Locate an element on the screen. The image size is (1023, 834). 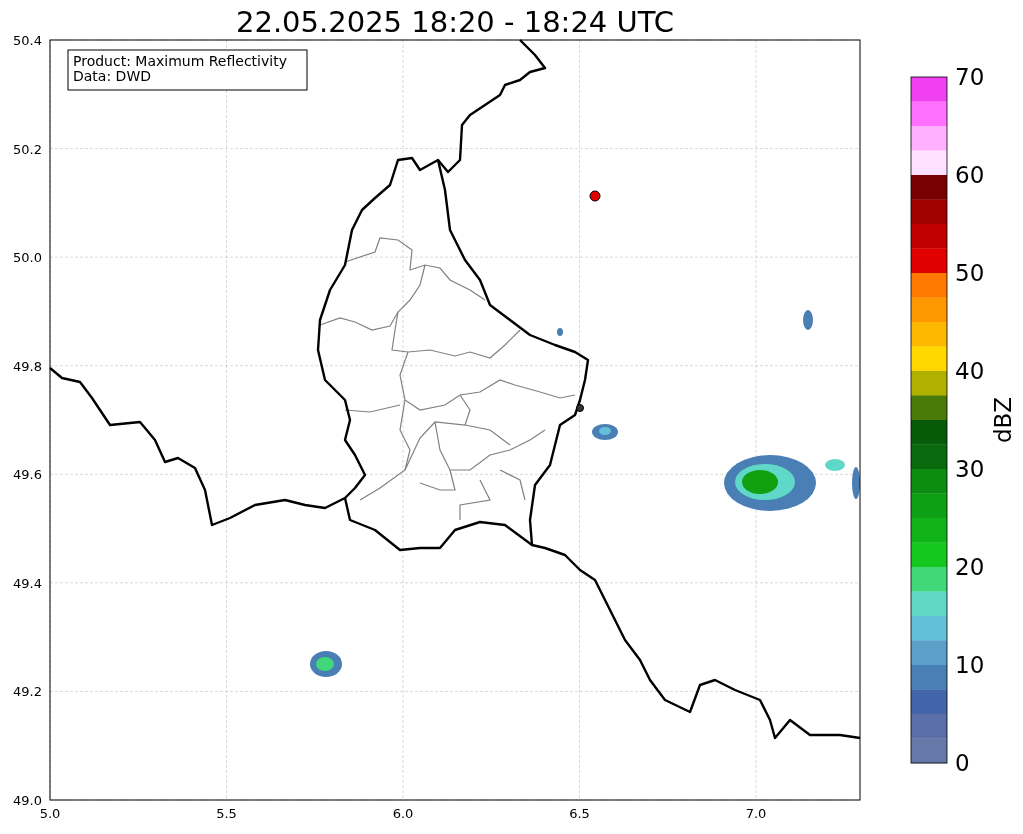
colorbar-tick-label: 70 is located at coordinates (970, 77).